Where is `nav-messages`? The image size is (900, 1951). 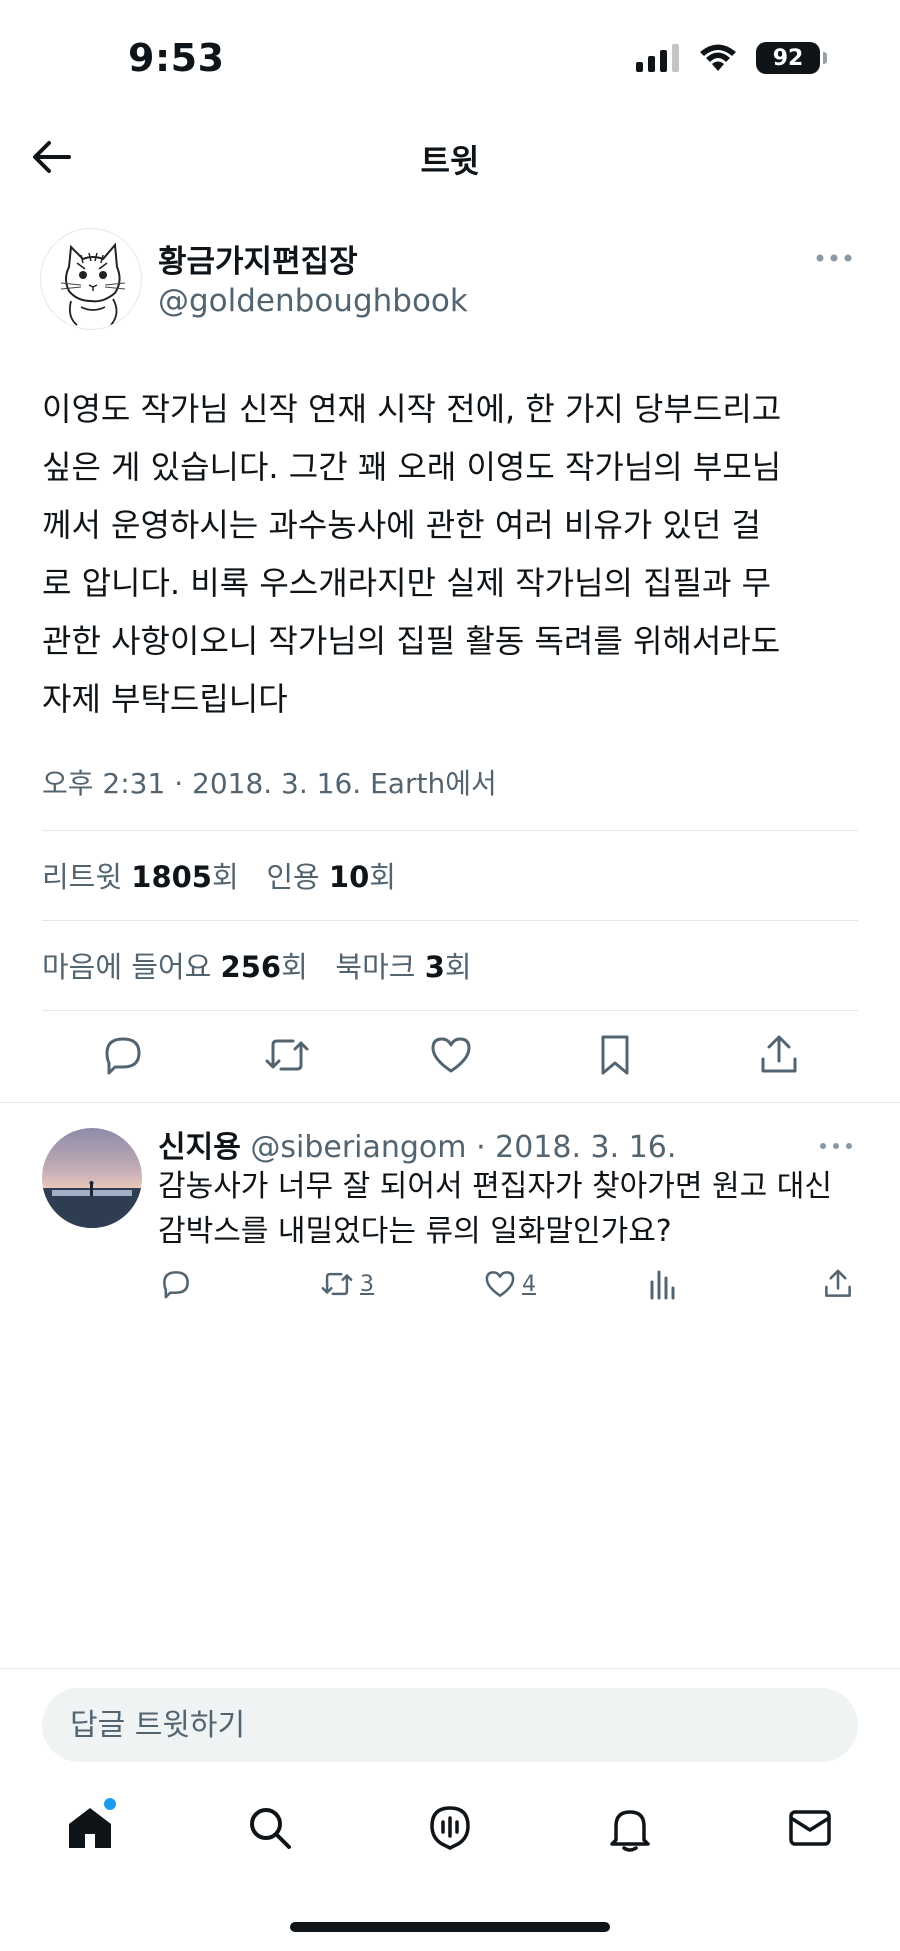
nav-messages is located at coordinates (810, 1828).